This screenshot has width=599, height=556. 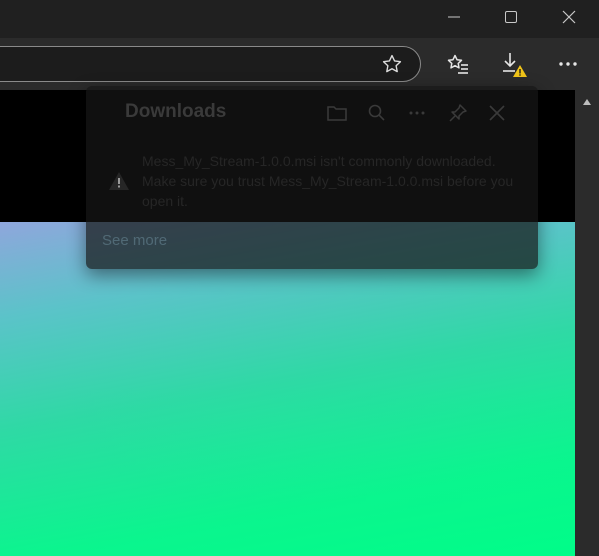 I want to click on folder-icon, so click(x=337, y=113).